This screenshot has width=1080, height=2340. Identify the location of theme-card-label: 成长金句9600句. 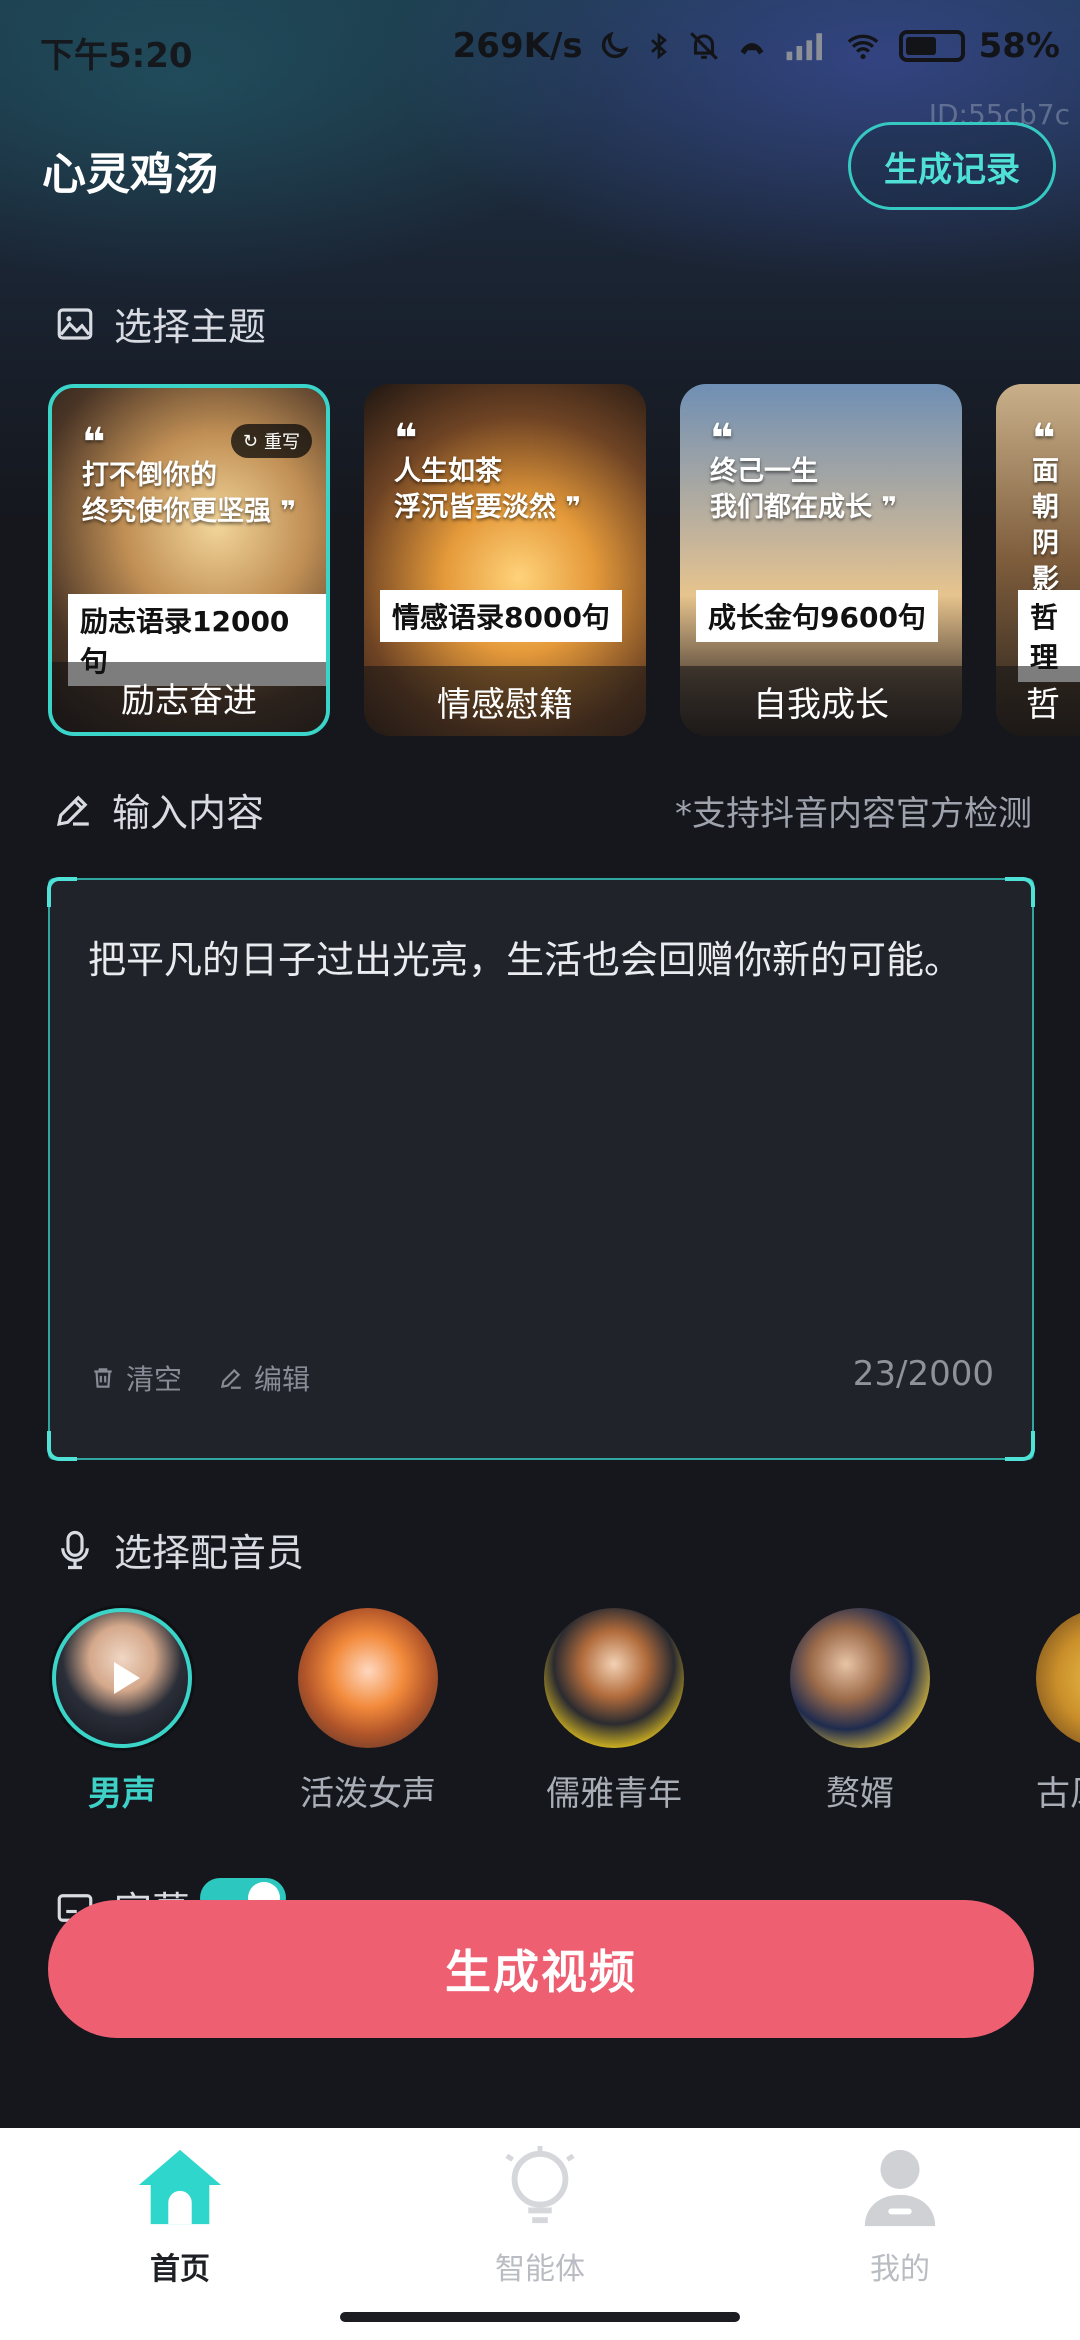
(817, 616).